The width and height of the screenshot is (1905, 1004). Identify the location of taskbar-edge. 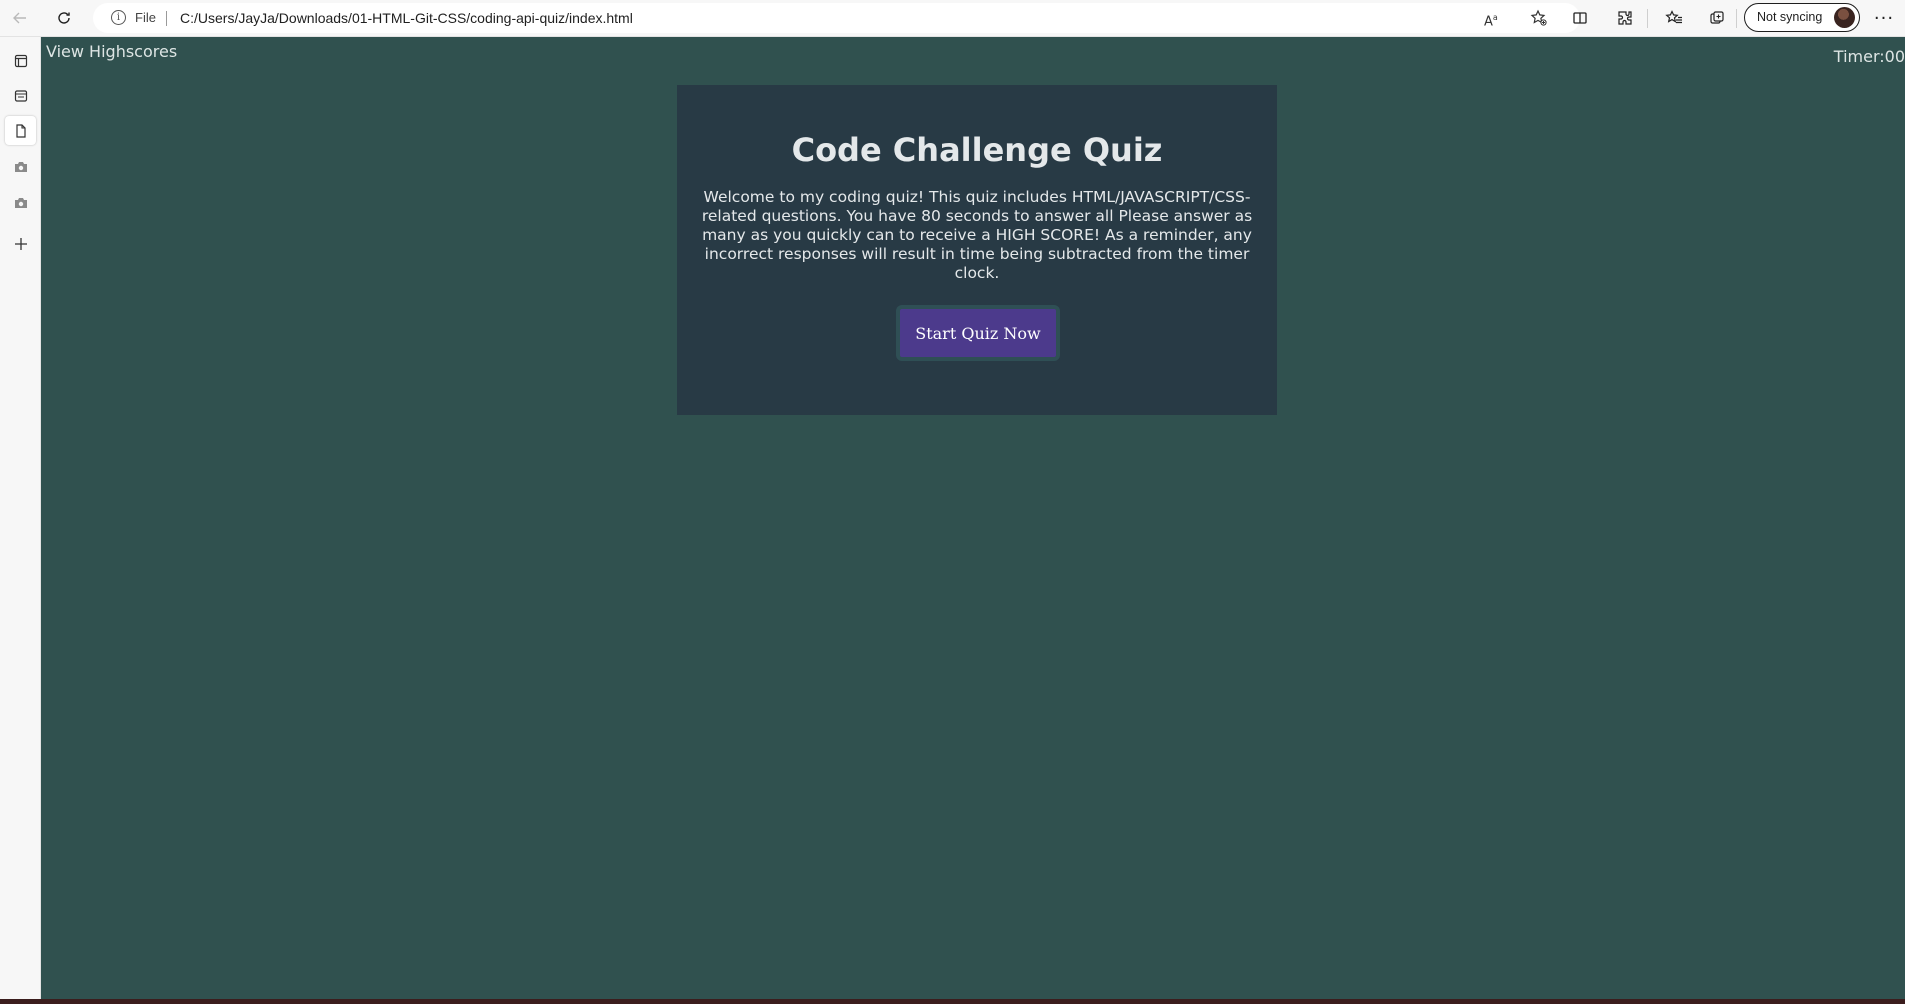
(952, 1001).